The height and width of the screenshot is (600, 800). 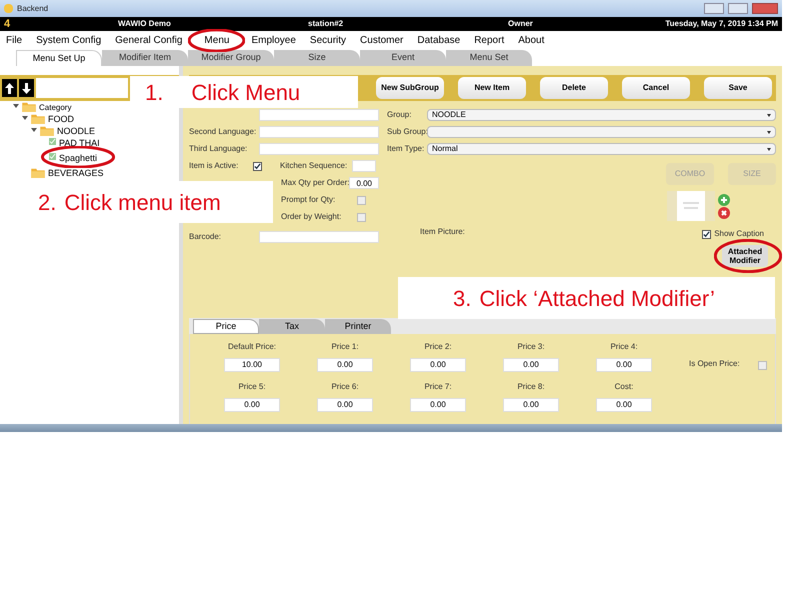 What do you see at coordinates (273, 40) in the screenshot?
I see `menu-item: Employee` at bounding box center [273, 40].